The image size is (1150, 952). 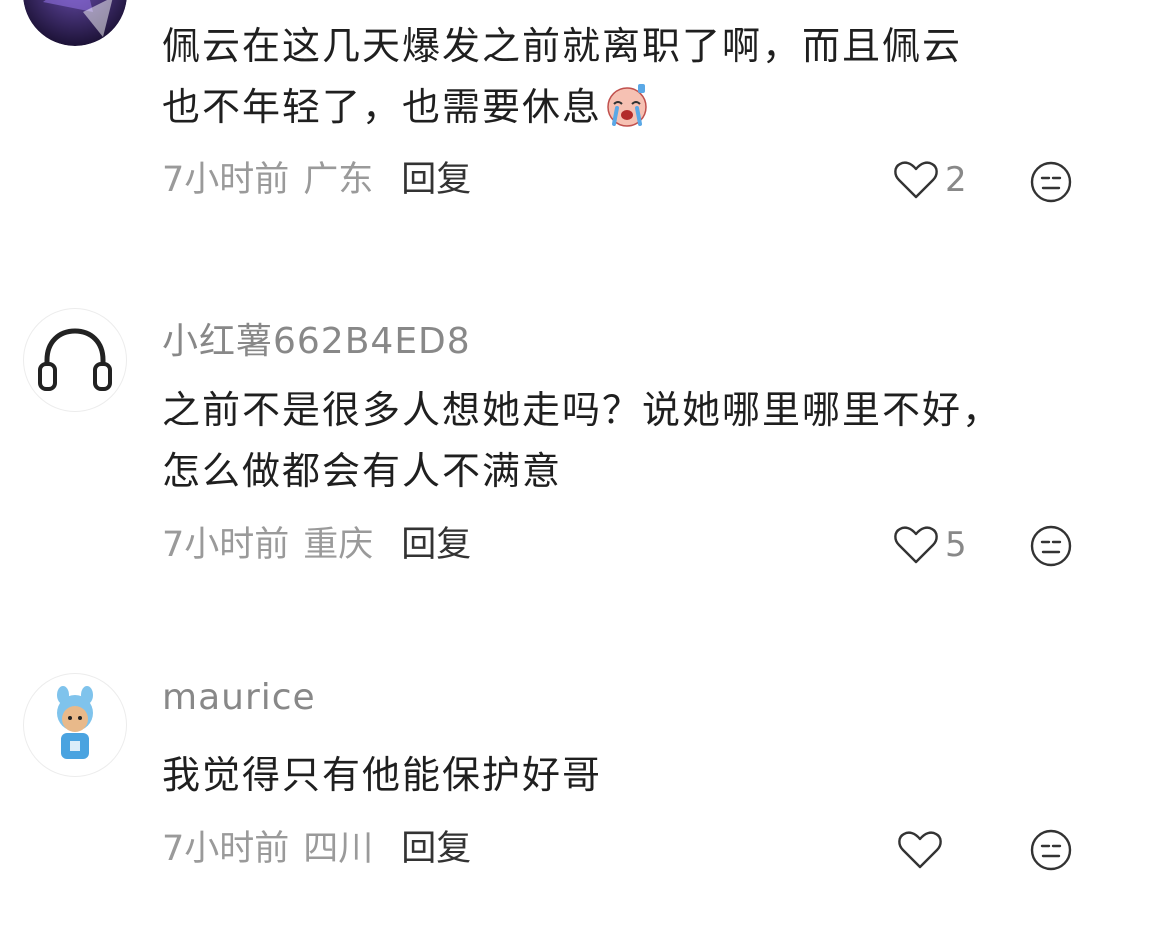 I want to click on like-button: 5, so click(x=930, y=545).